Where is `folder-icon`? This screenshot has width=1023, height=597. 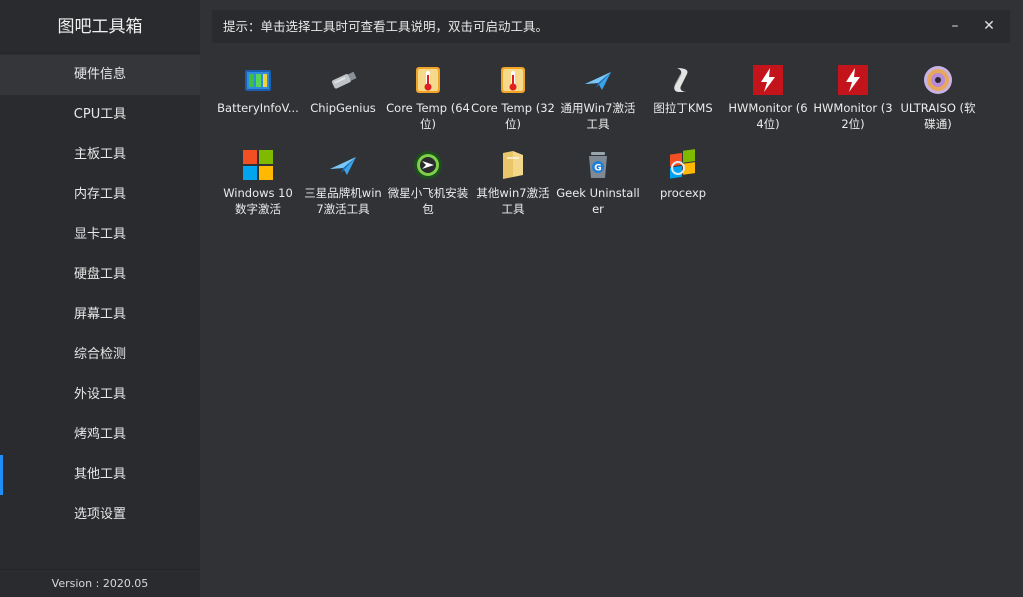 folder-icon is located at coordinates (513, 165).